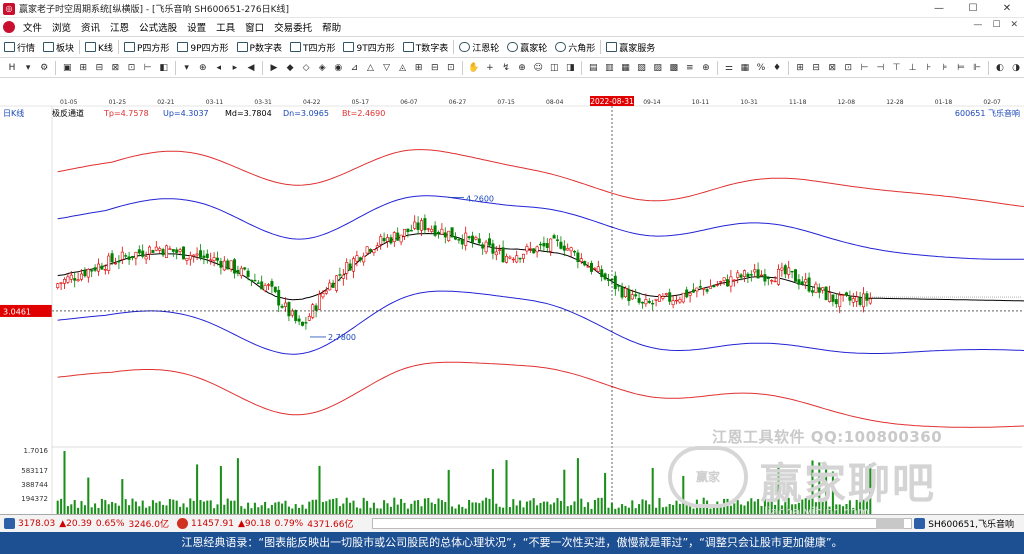 The width and height of the screenshot is (1024, 554). Describe the element at coordinates (897, 68) in the screenshot. I see `tool-icon: ⊤` at that location.